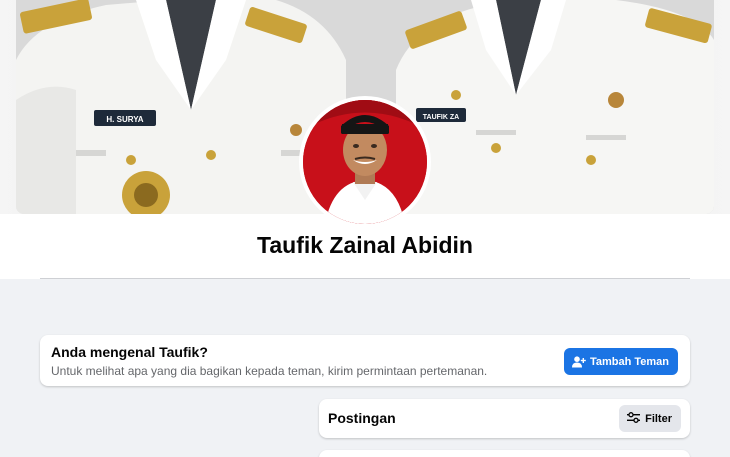 The width and height of the screenshot is (730, 457). What do you see at coordinates (441, 117) in the screenshot?
I see `cover-name-badge-right: TAUFIK ZA` at bounding box center [441, 117].